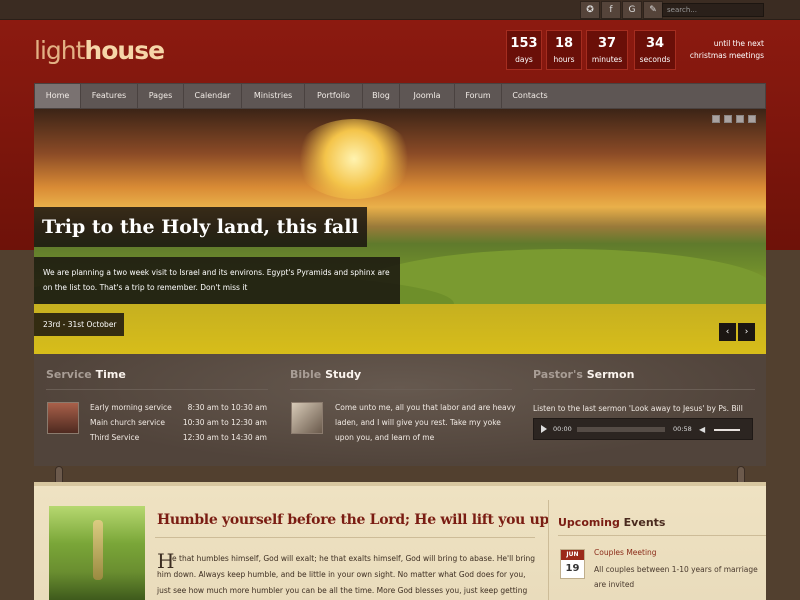 The height and width of the screenshot is (600, 800). What do you see at coordinates (115, 437) in the screenshot?
I see `service-name: Third Service` at bounding box center [115, 437].